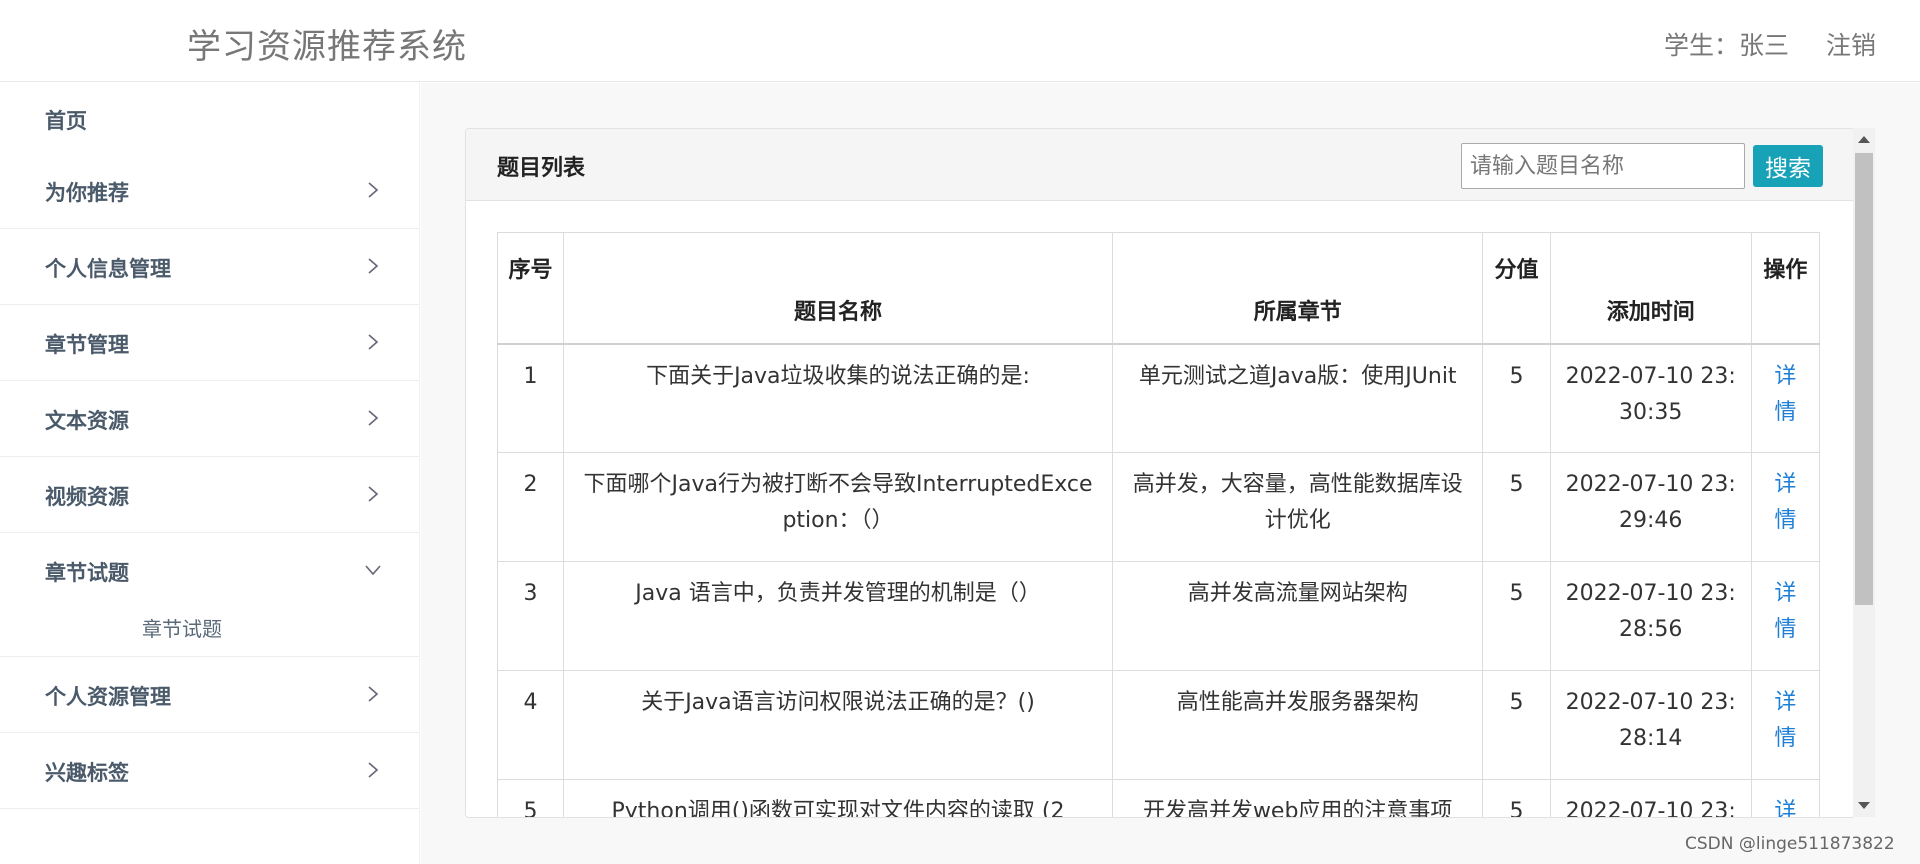 The width and height of the screenshot is (1920, 864). Describe the element at coordinates (1160, 165) in the screenshot. I see `panel-header: 题目列表 搜索` at that location.